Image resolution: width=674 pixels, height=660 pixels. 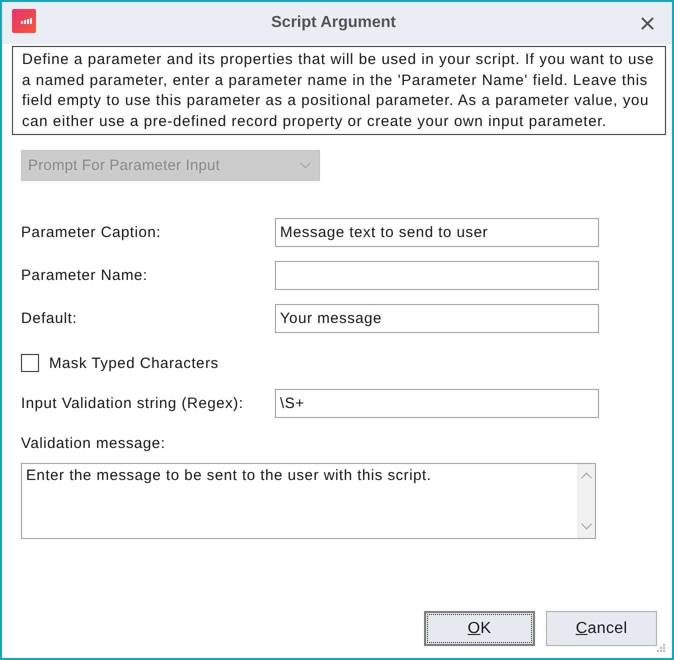 I want to click on text-input-field: Message text to send to user, so click(x=437, y=232).